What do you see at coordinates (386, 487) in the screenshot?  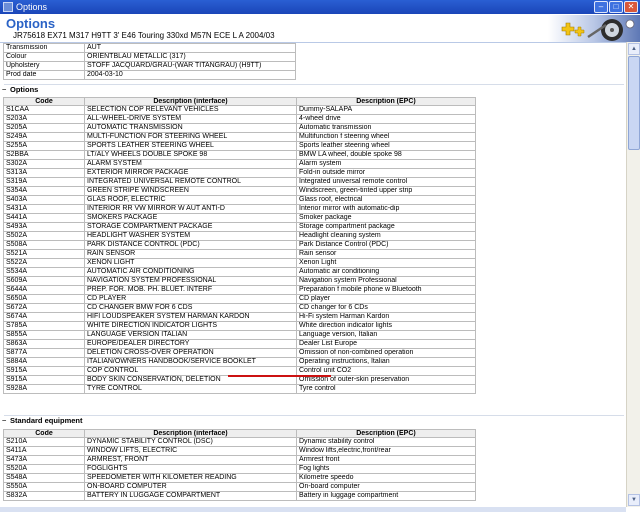 I see `epc-description-cell: On-board computer` at bounding box center [386, 487].